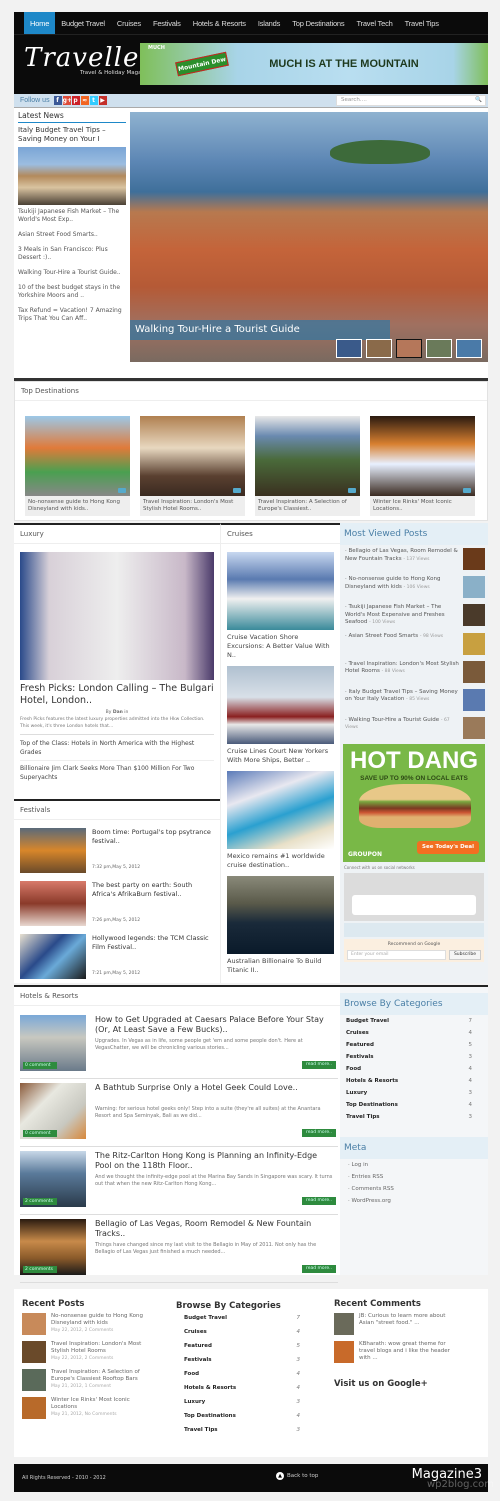 This screenshot has width=500, height=1501. I want to click on footer-category-item: Featured 5, so click(238, 1346).